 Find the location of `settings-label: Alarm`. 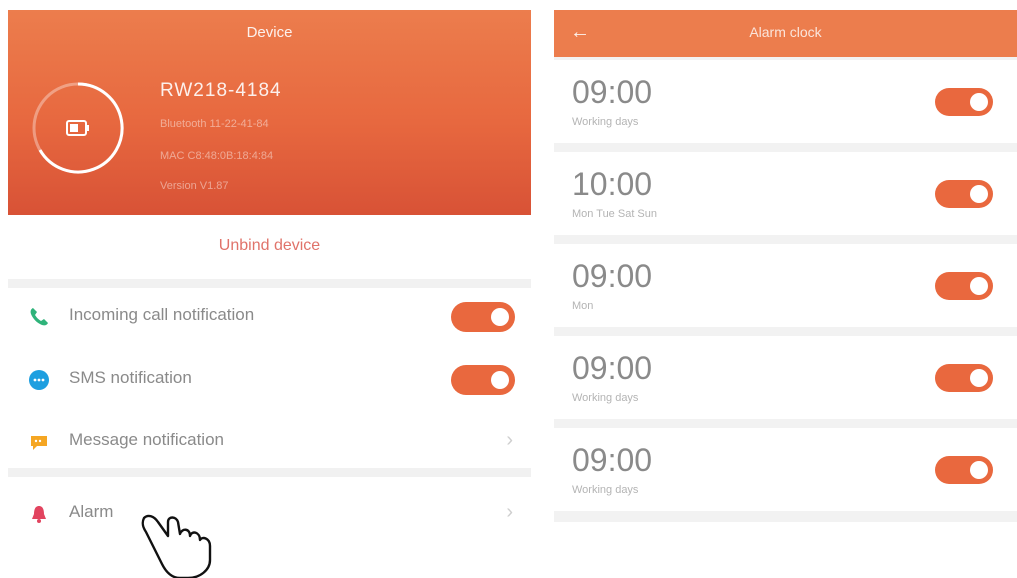

settings-label: Alarm is located at coordinates (91, 511).